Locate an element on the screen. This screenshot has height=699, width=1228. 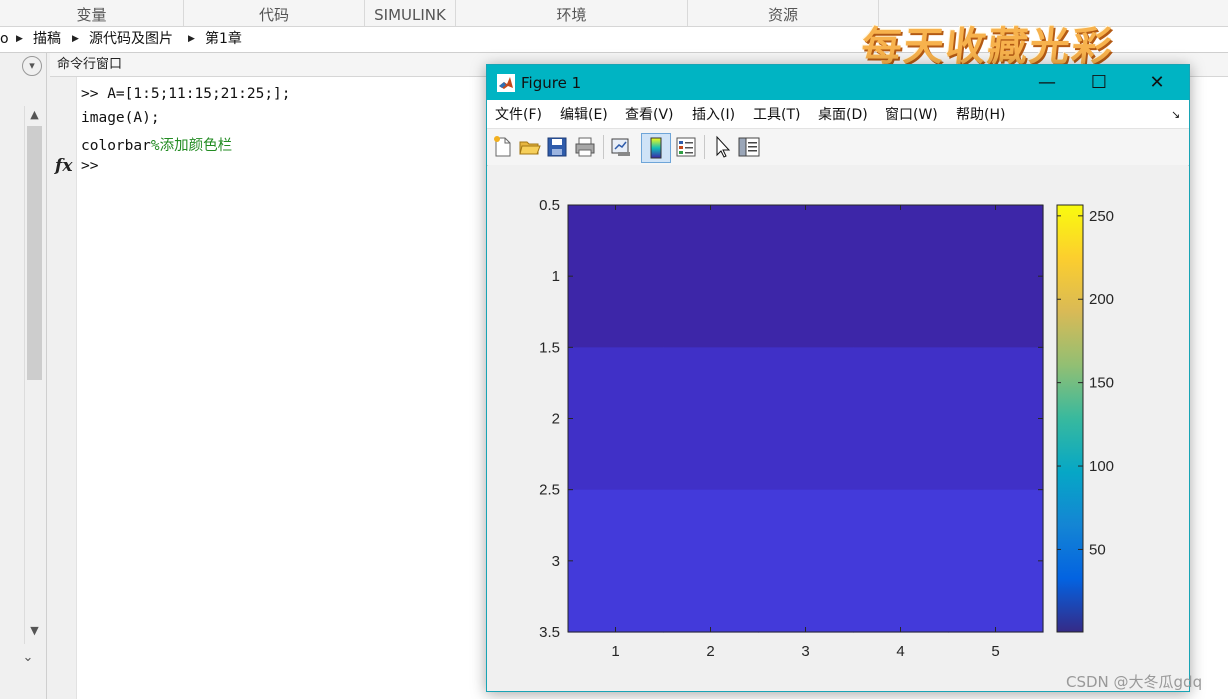
menu-edit: 编辑(E) is located at coordinates (584, 115).